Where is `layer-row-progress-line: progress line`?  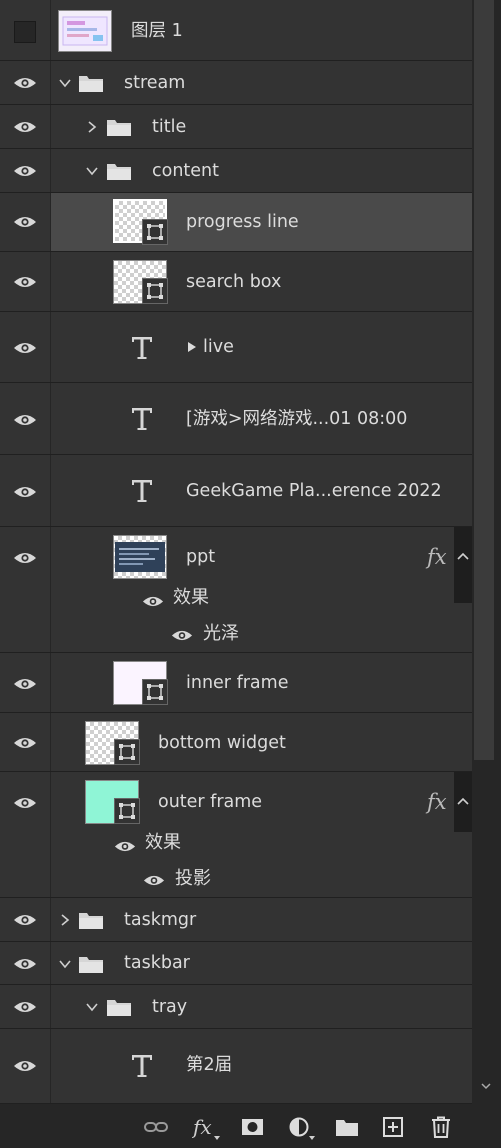
layer-row-progress-line: progress line is located at coordinates (236, 222).